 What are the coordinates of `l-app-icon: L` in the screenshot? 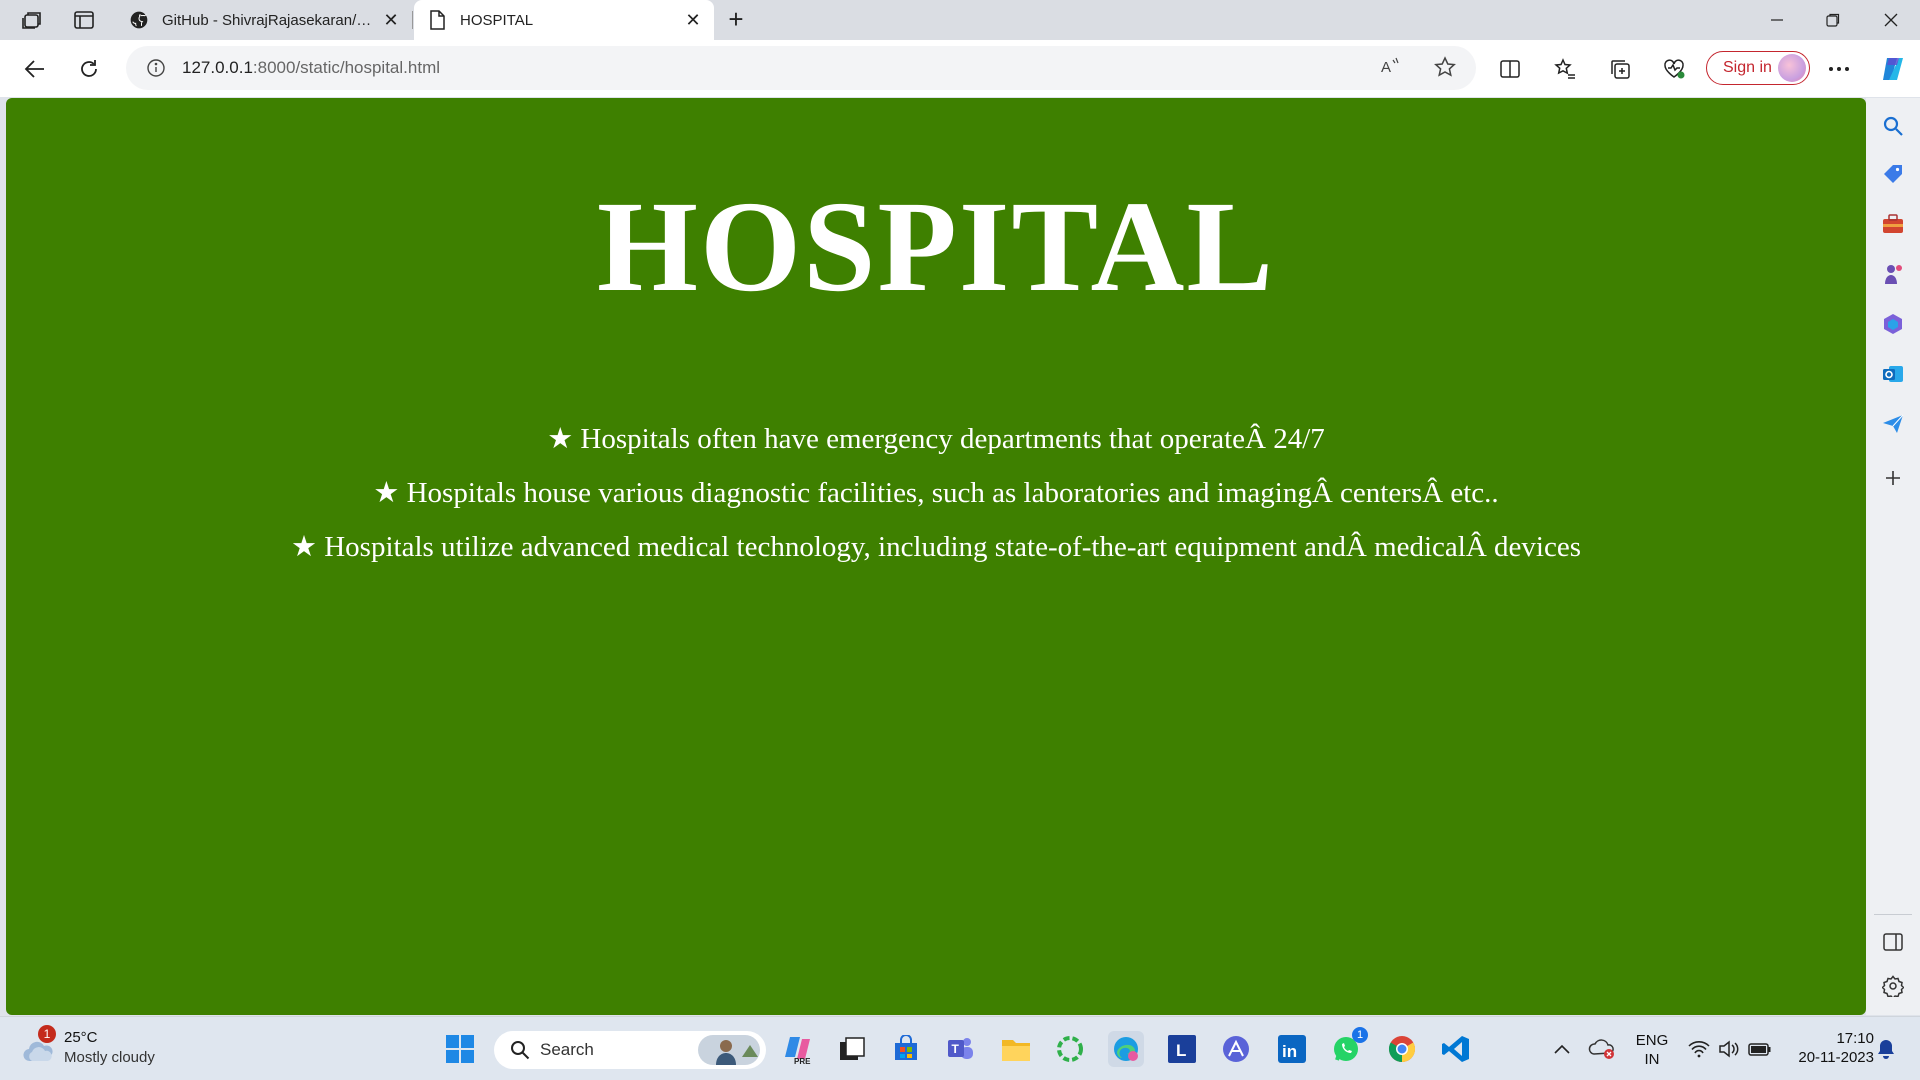 It's located at (1182, 1049).